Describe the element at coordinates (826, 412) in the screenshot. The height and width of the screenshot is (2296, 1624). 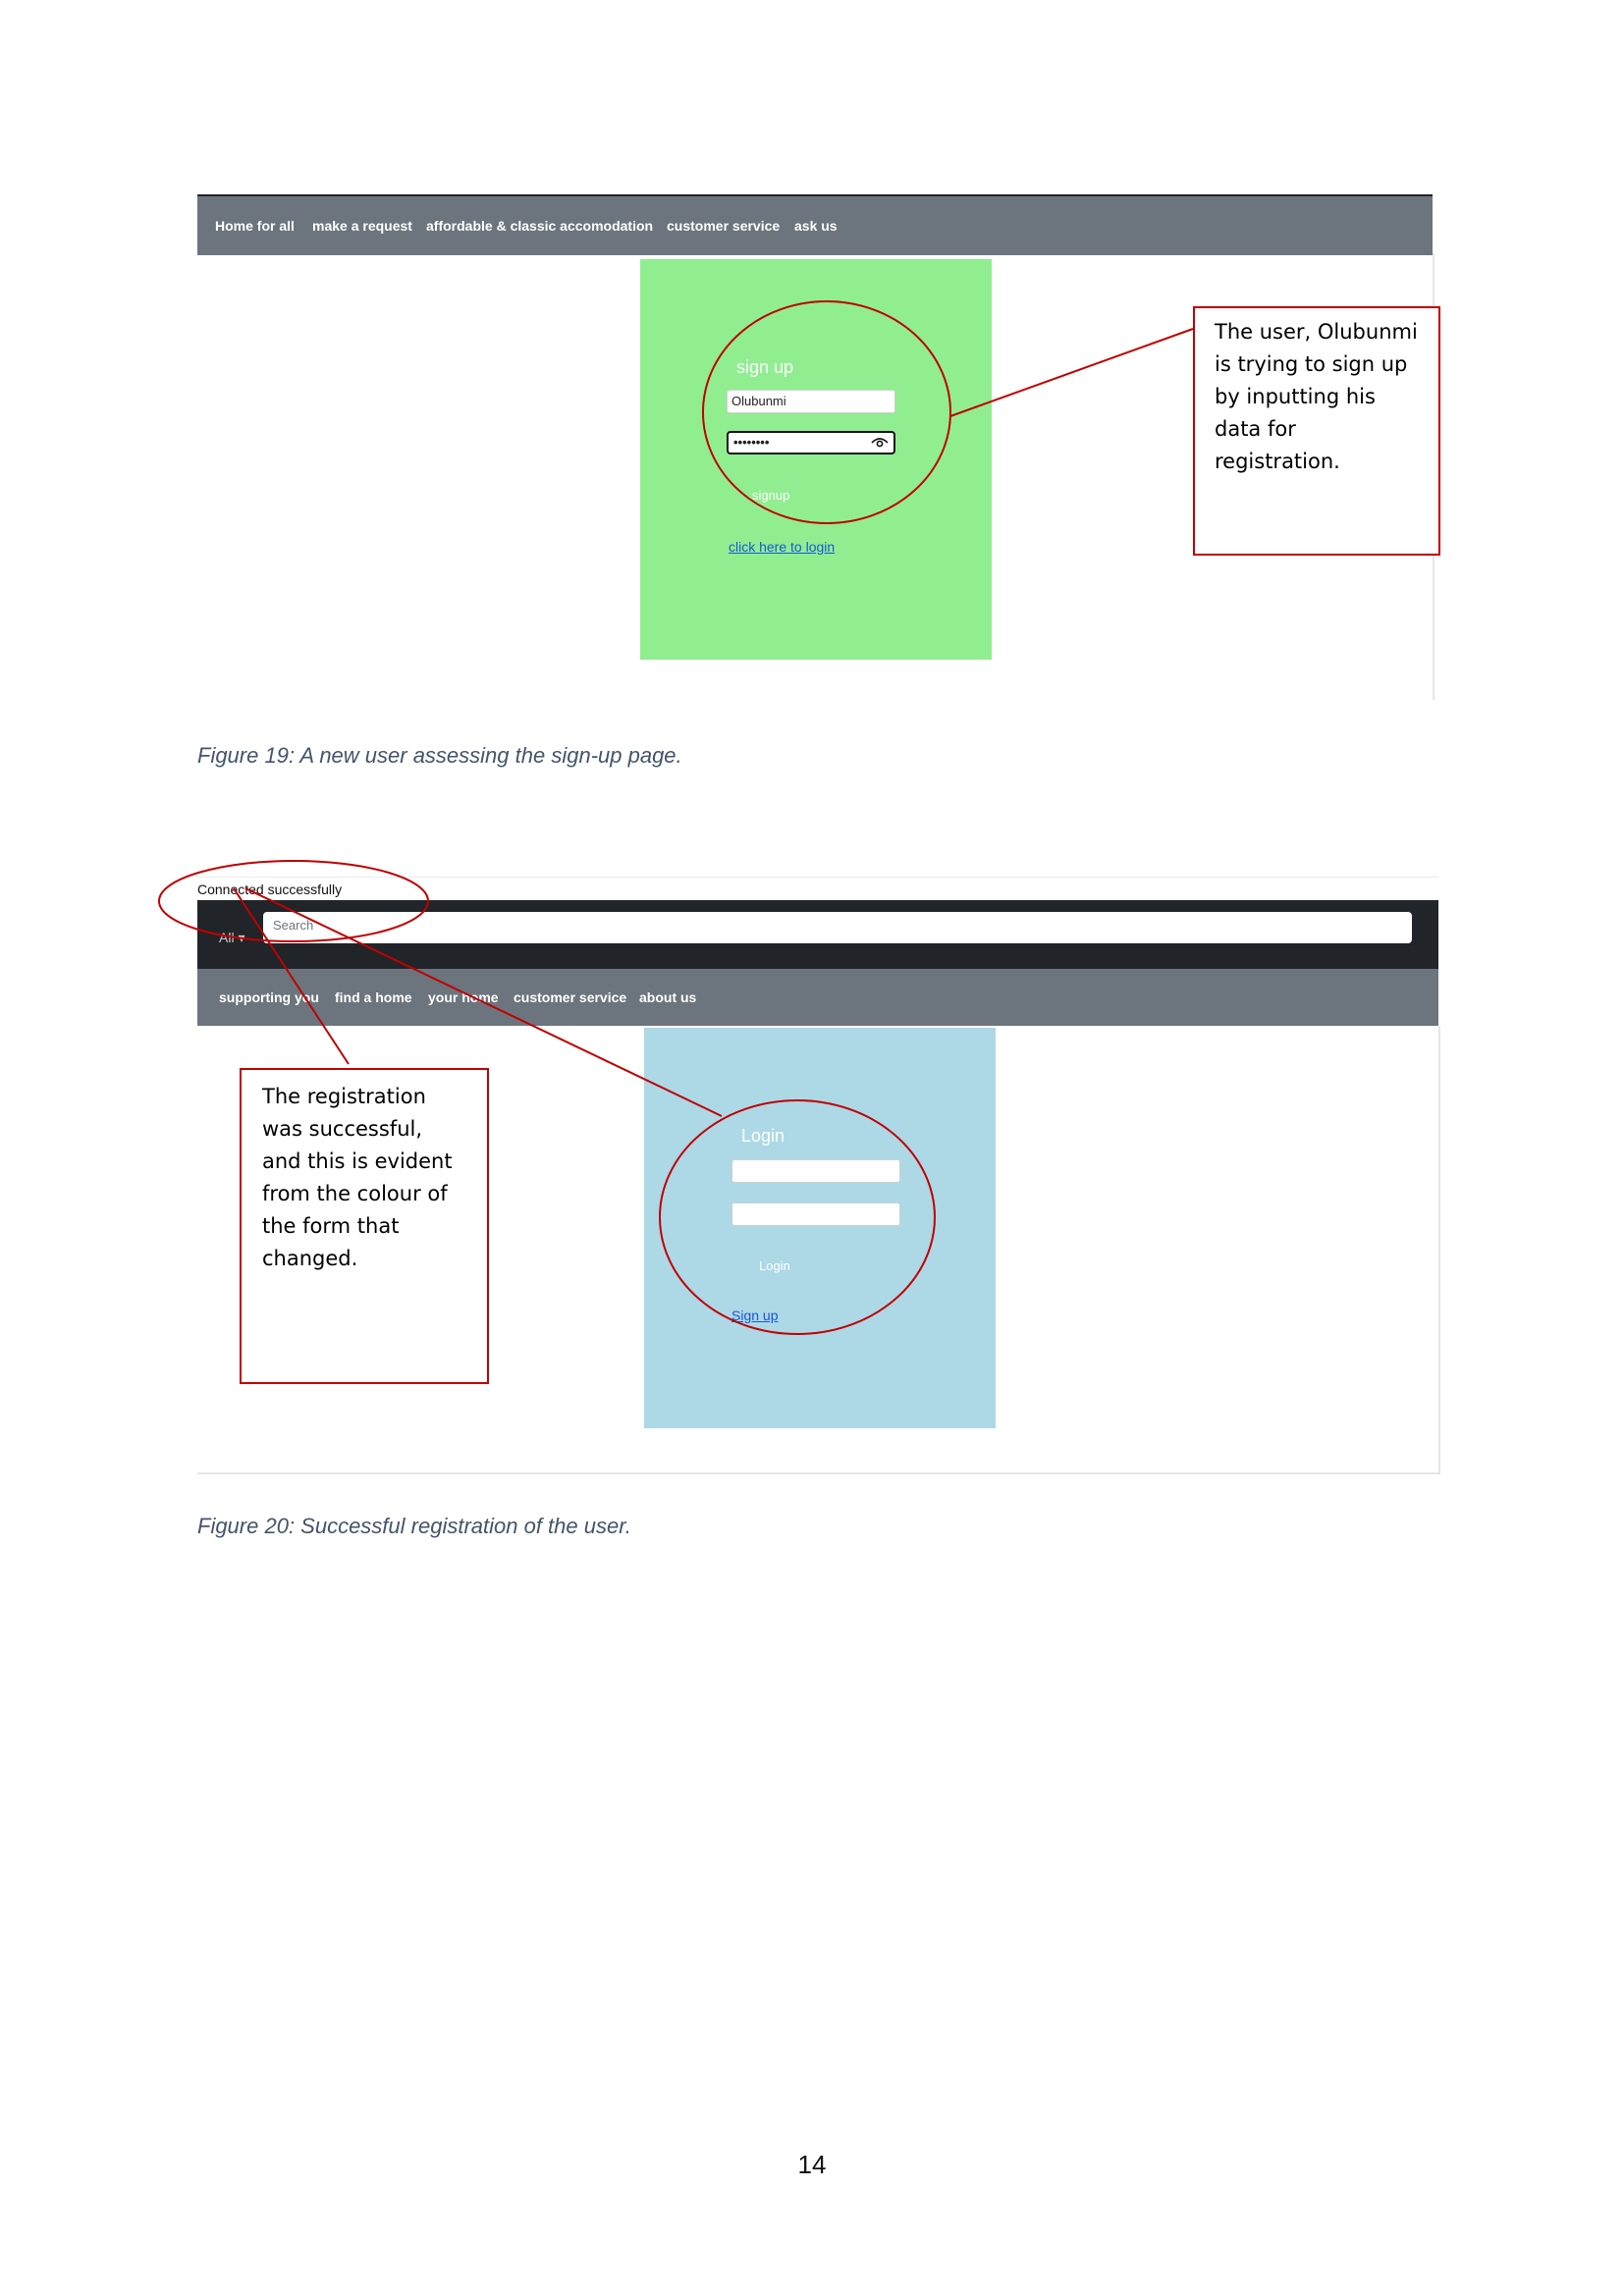
I see `signup-highlight-ellipse` at that location.